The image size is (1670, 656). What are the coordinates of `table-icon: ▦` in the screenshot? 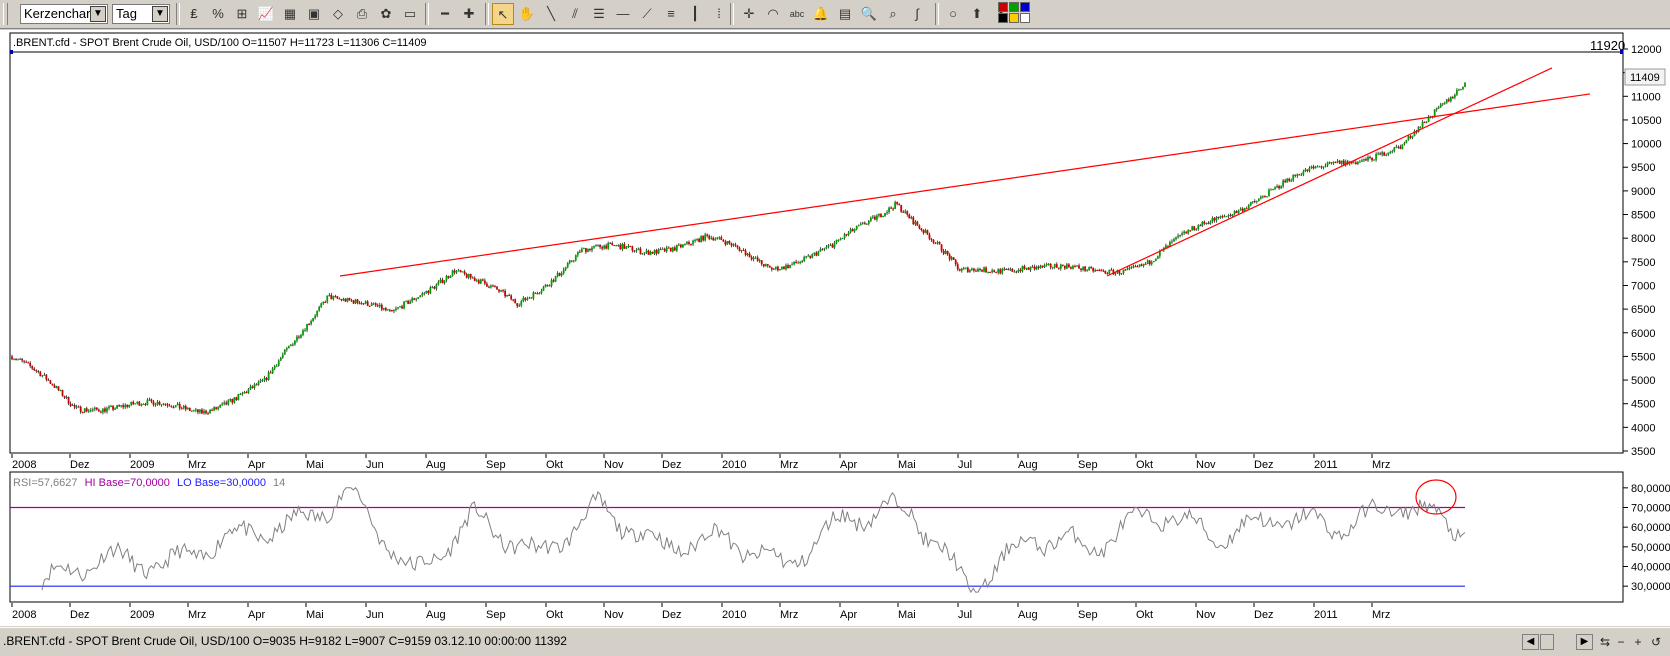 It's located at (290, 14).